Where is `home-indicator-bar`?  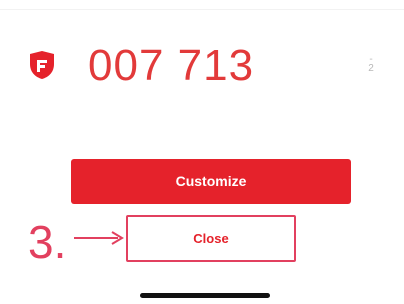 home-indicator-bar is located at coordinates (205, 295).